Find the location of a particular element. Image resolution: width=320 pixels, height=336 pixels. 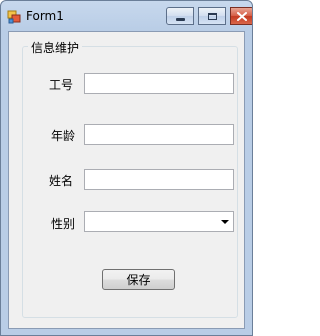

chevron-down-icon is located at coordinates (225, 222).